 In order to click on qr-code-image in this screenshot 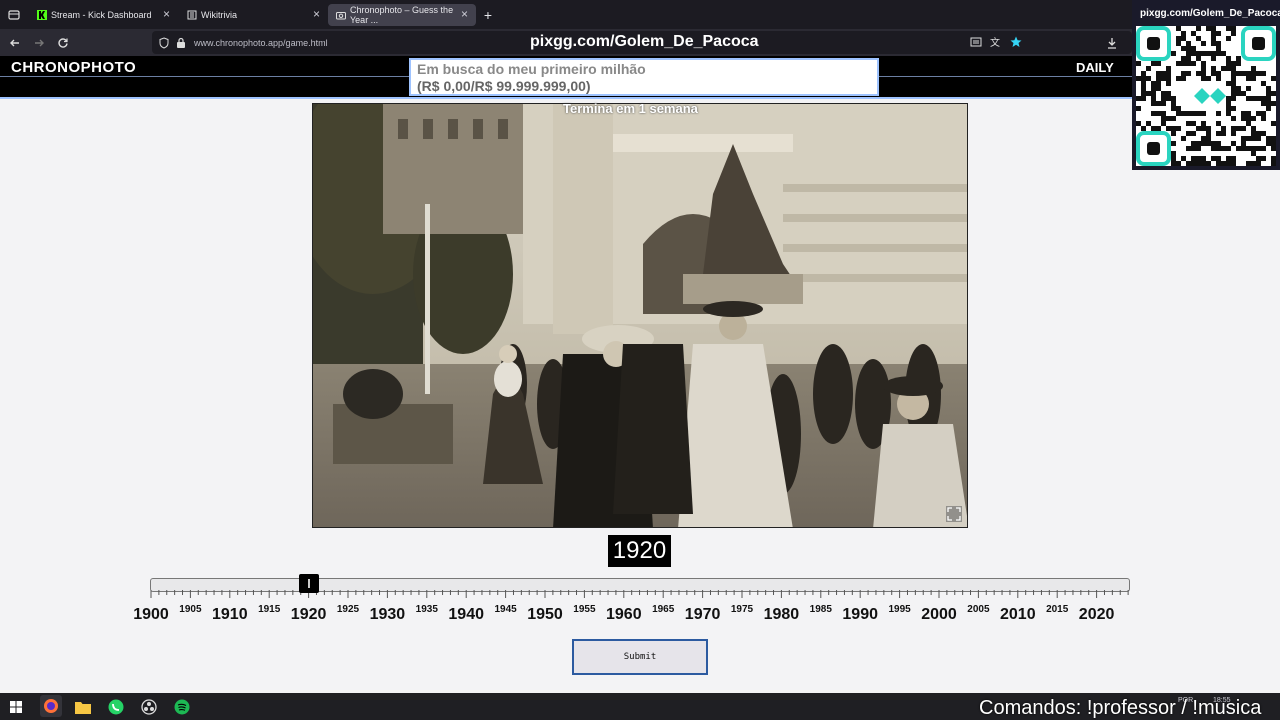, I will do `click(1206, 96)`.